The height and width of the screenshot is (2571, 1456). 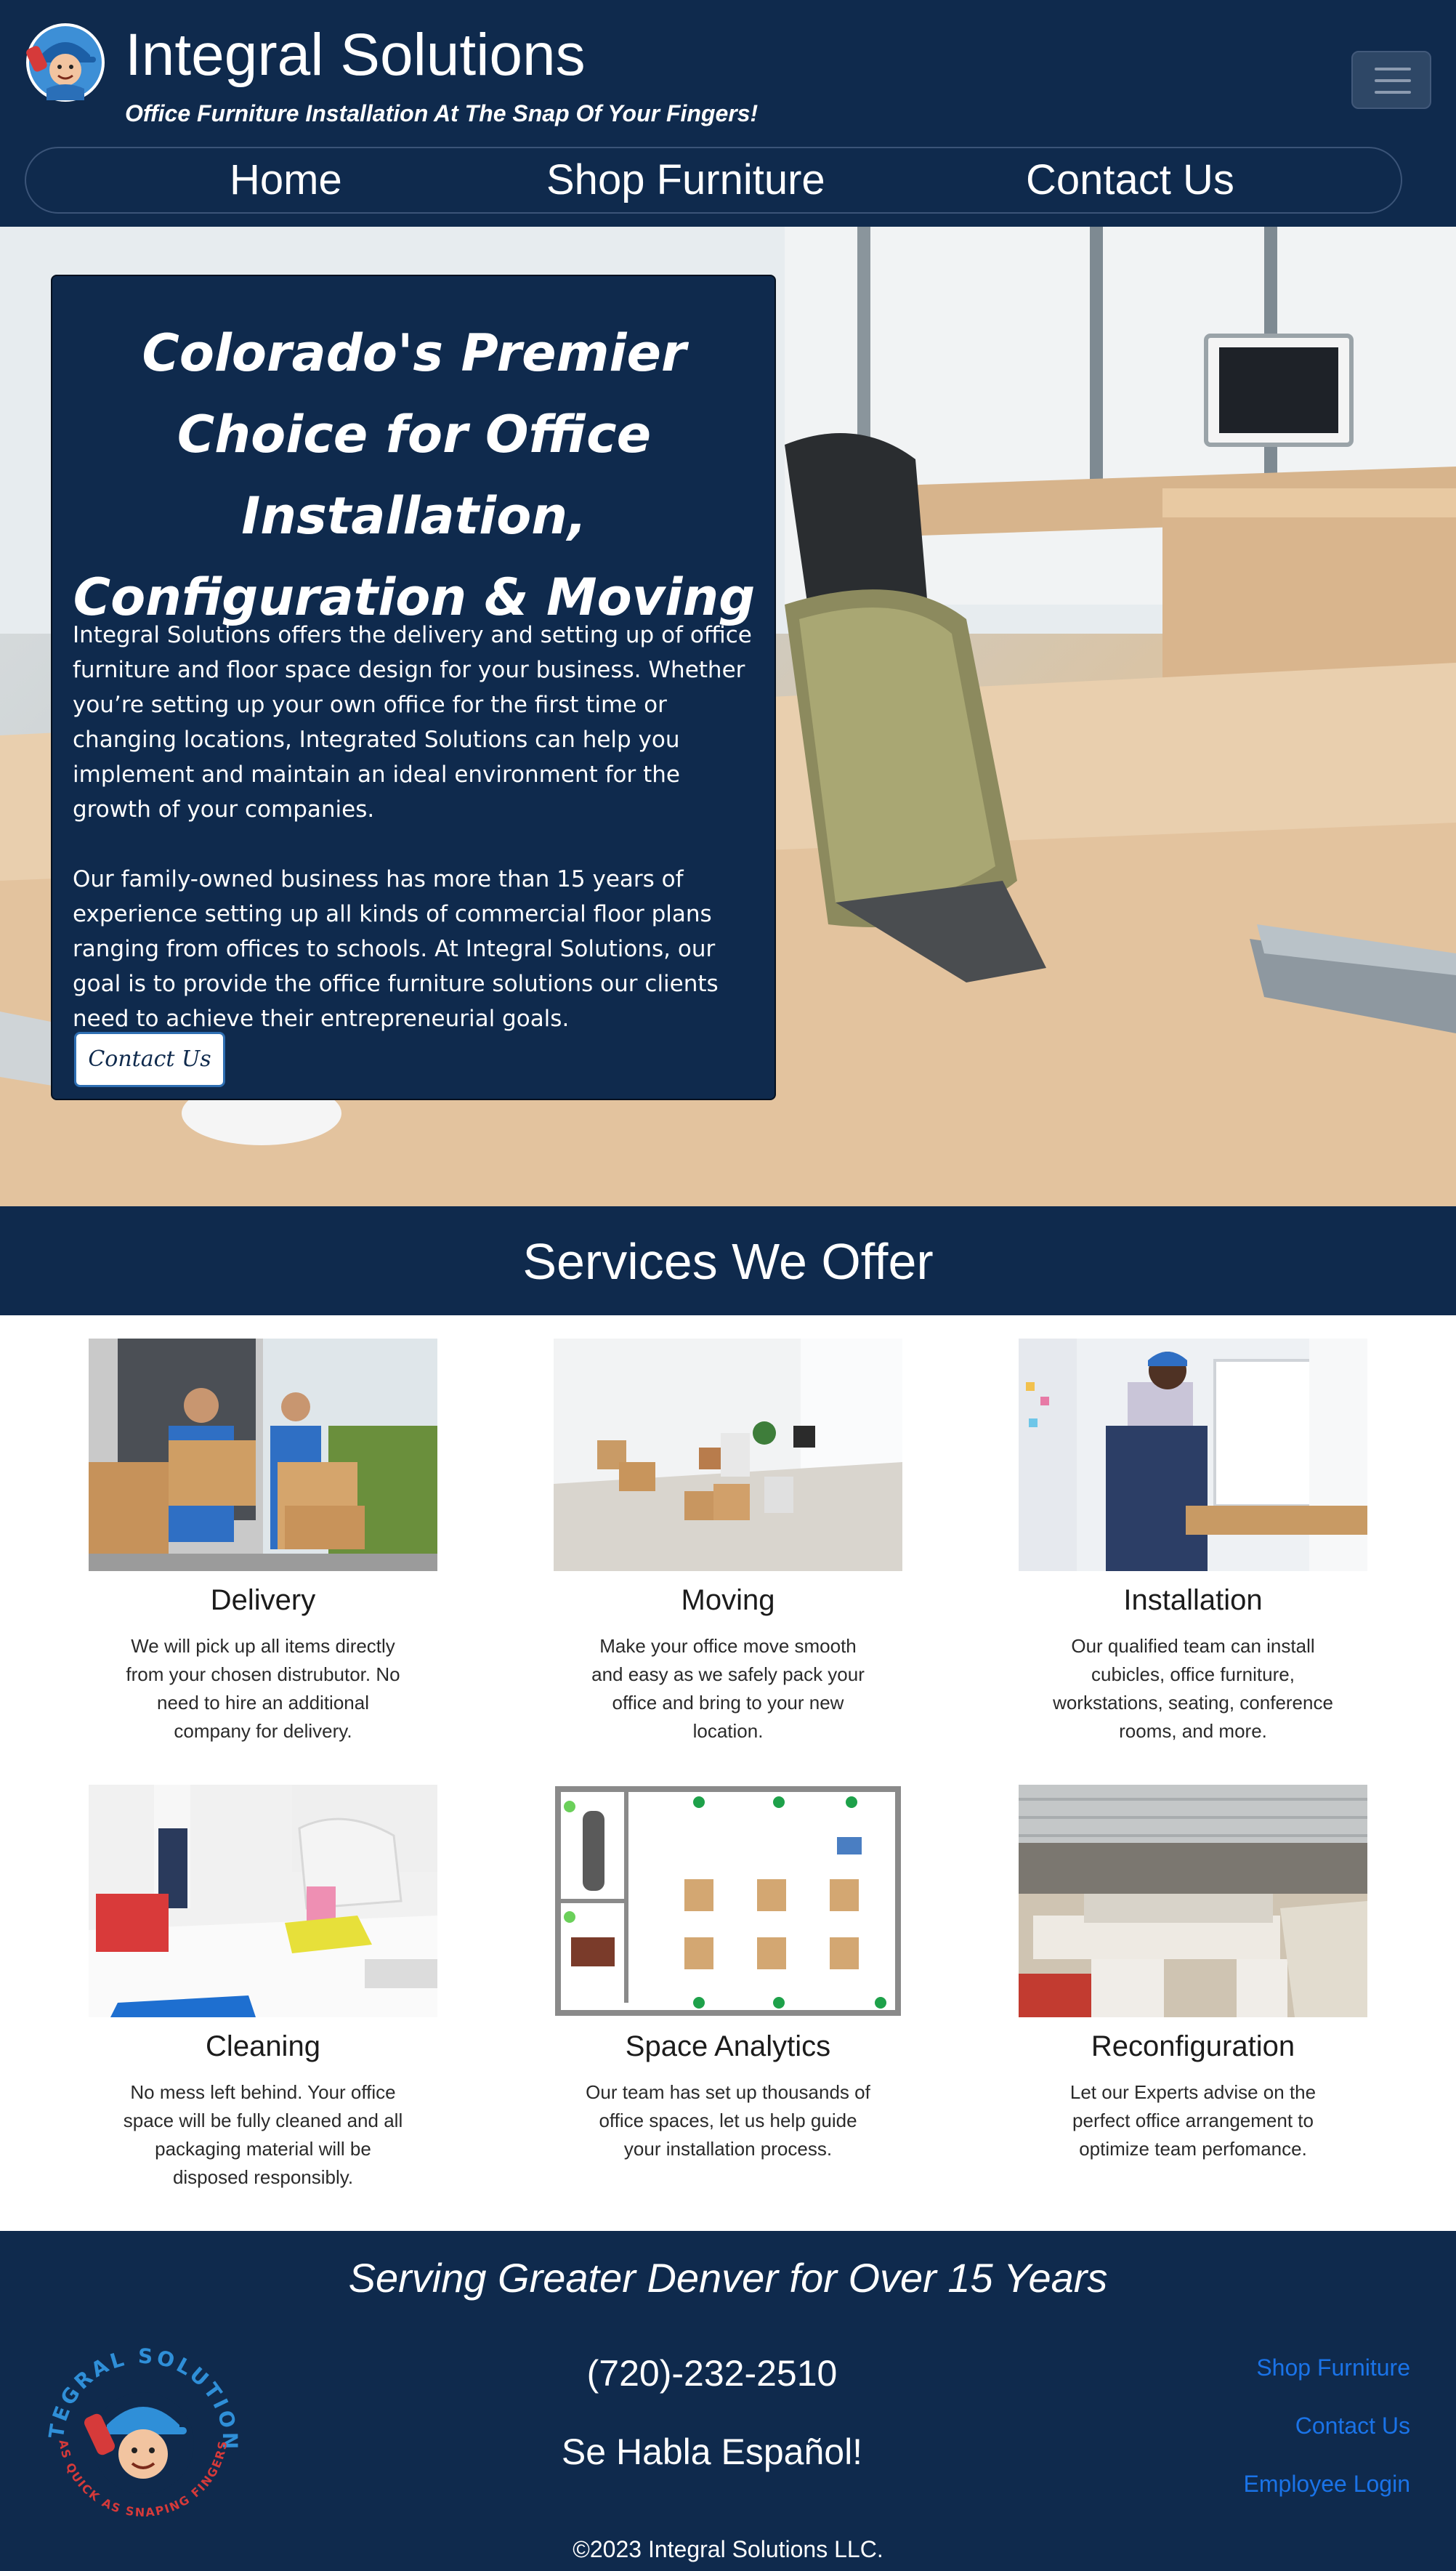 What do you see at coordinates (65, 62) in the screenshot?
I see `mascot-logo-icon` at bounding box center [65, 62].